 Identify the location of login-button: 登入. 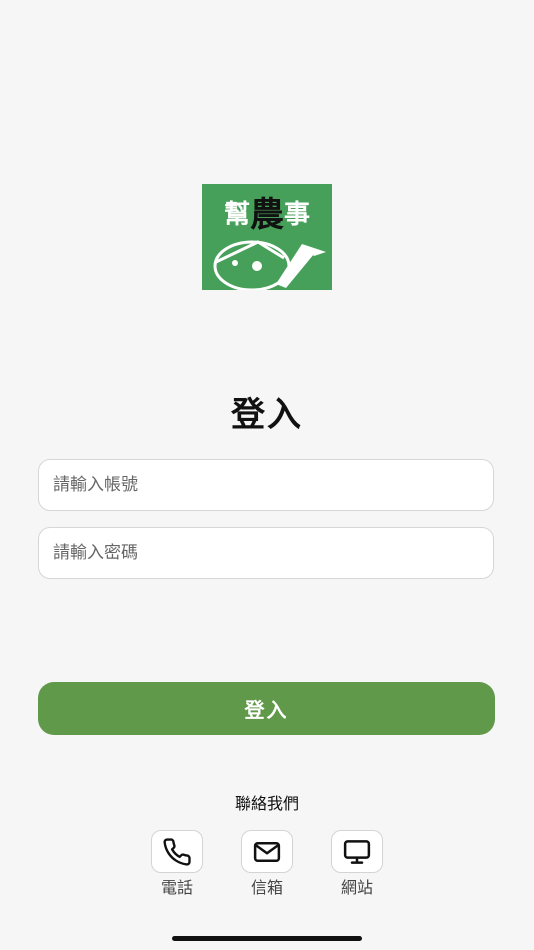
(266, 708).